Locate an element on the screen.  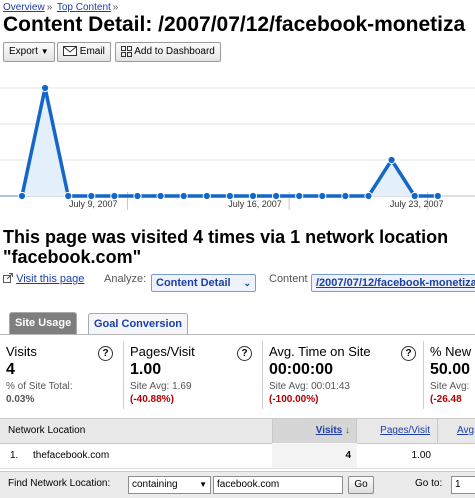
scorecard-subtext: % of Site Total: 0.03% is located at coordinates (39, 393).